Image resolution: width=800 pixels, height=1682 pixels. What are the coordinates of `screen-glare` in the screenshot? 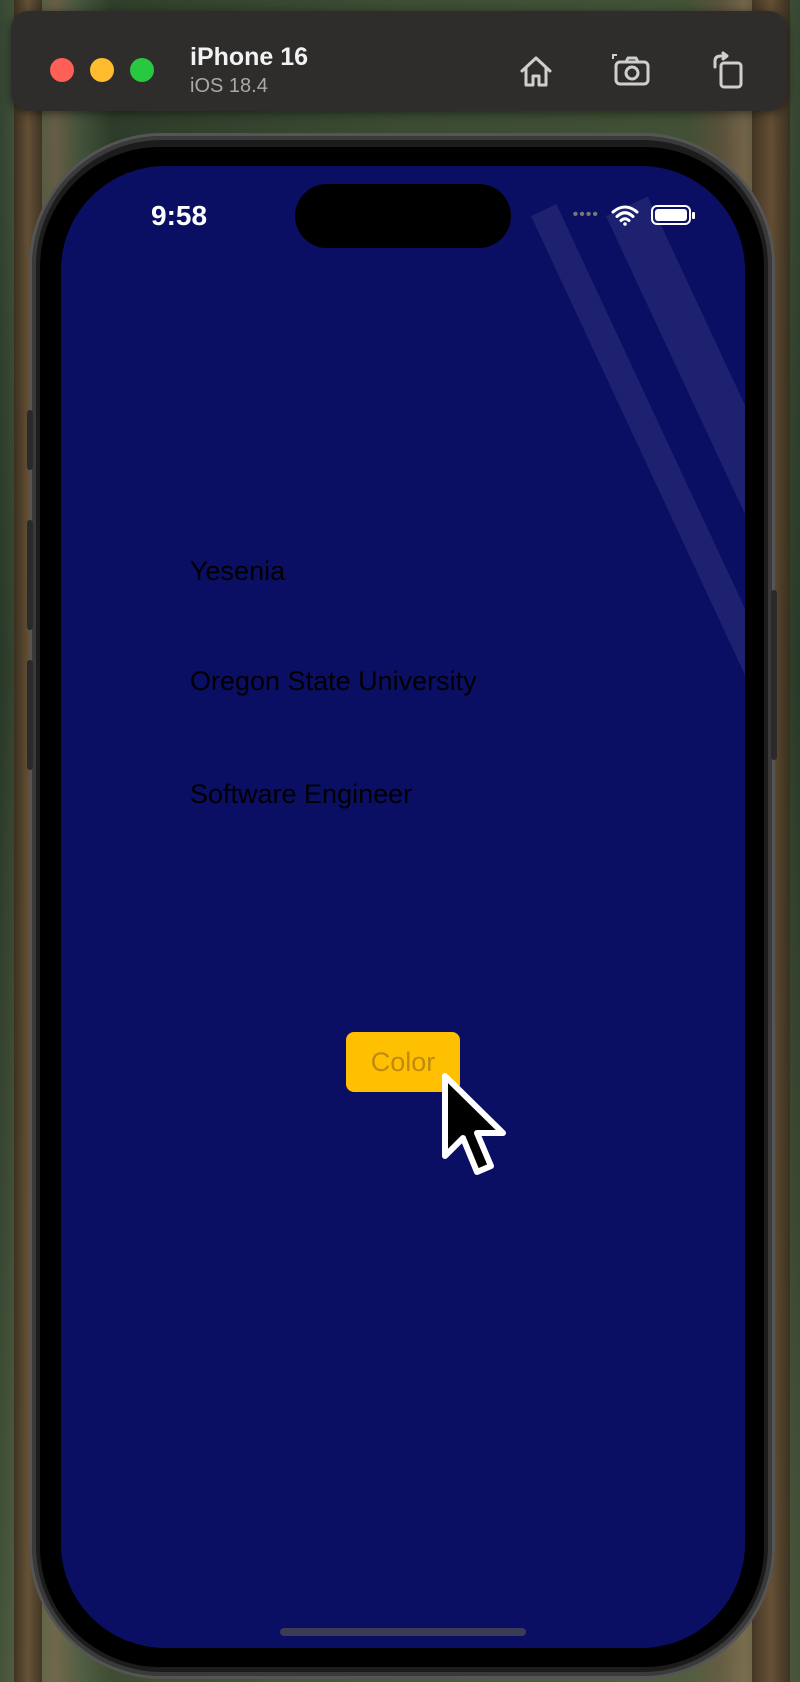 It's located at (638, 527).